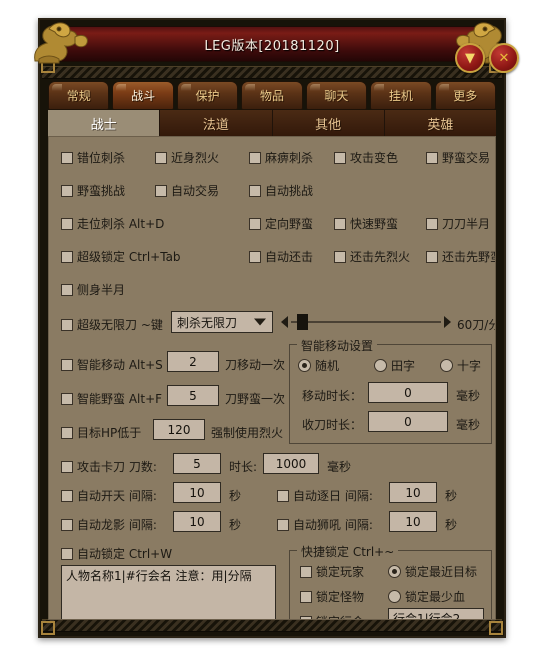  Describe the element at coordinates (468, 396) in the screenshot. I see `move-time-unit: 毫秒` at that location.